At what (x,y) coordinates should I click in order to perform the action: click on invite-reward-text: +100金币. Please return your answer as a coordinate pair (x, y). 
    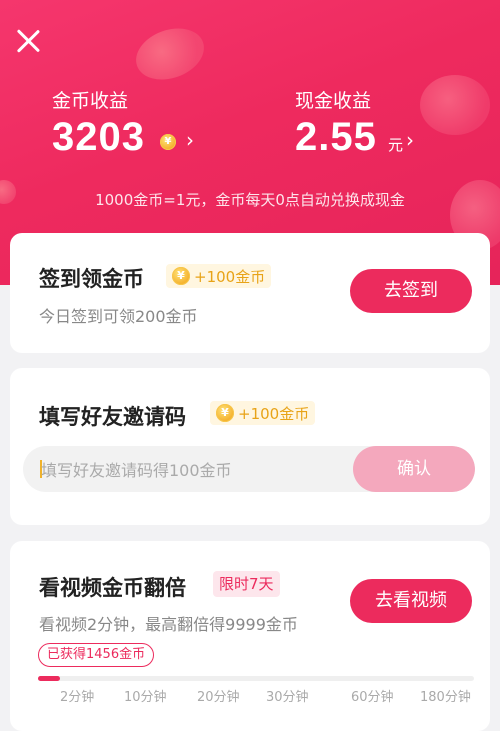
    Looking at the image, I should click on (274, 413).